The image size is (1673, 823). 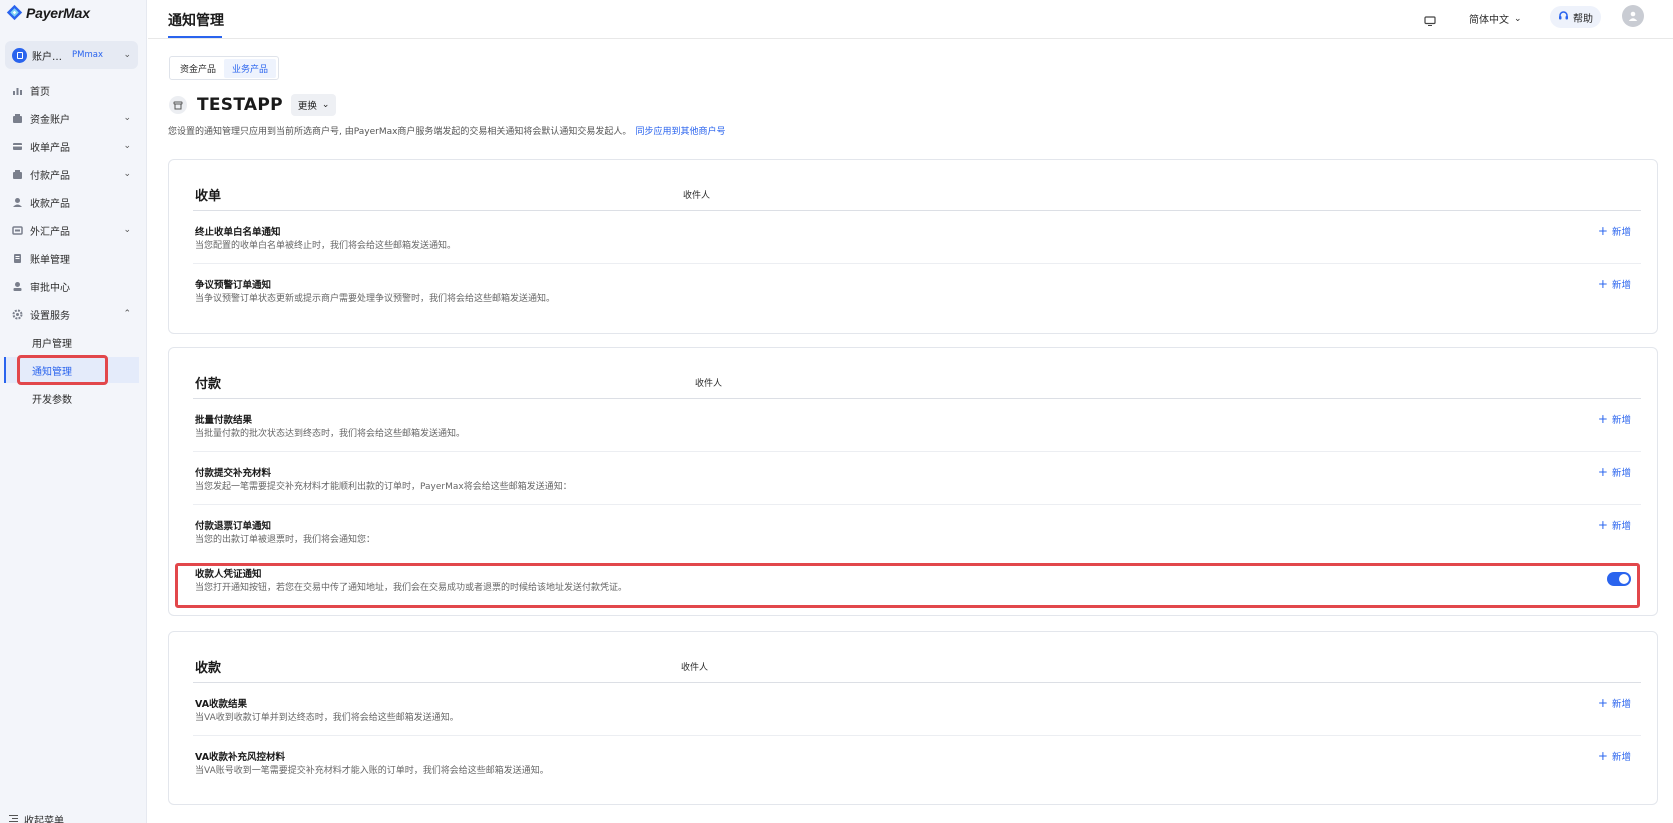 I want to click on language-selector: 简体中文 ⌄, so click(x=1495, y=19).